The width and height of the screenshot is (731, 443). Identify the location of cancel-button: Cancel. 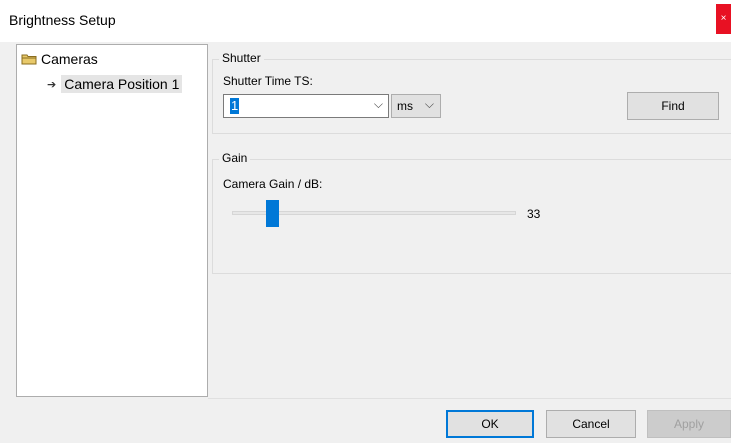
(591, 424).